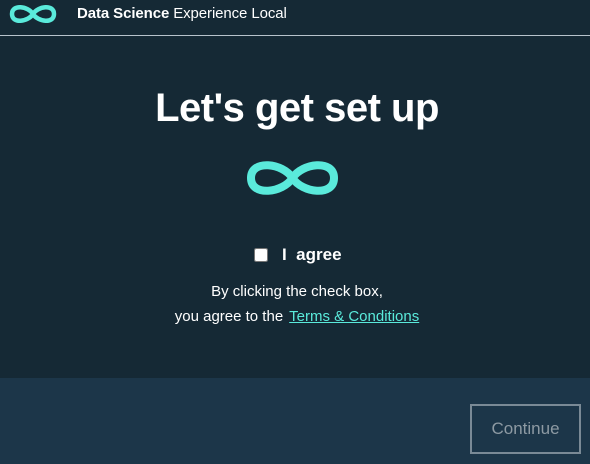 The image size is (590, 464). What do you see at coordinates (297, 108) in the screenshot?
I see `page-title: Let's get set up` at bounding box center [297, 108].